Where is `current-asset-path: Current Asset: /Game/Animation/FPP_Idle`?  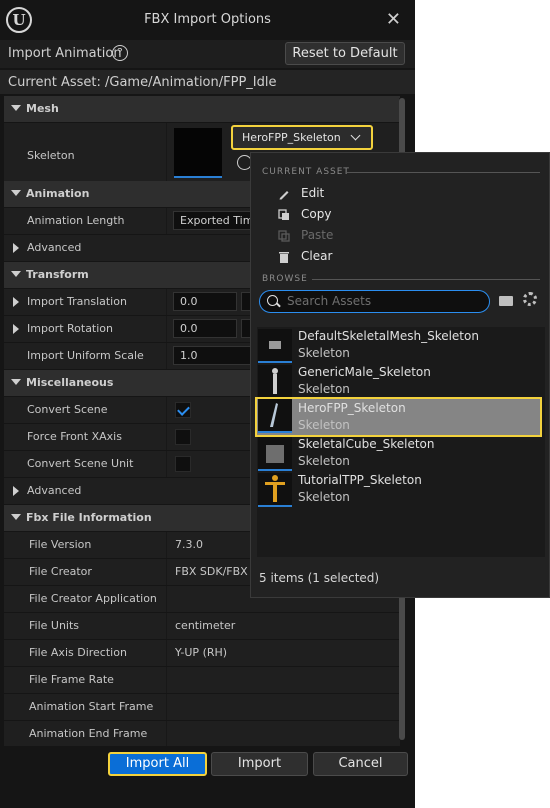 current-asset-path: Current Asset: /Game/Animation/FPP_Idle is located at coordinates (142, 82).